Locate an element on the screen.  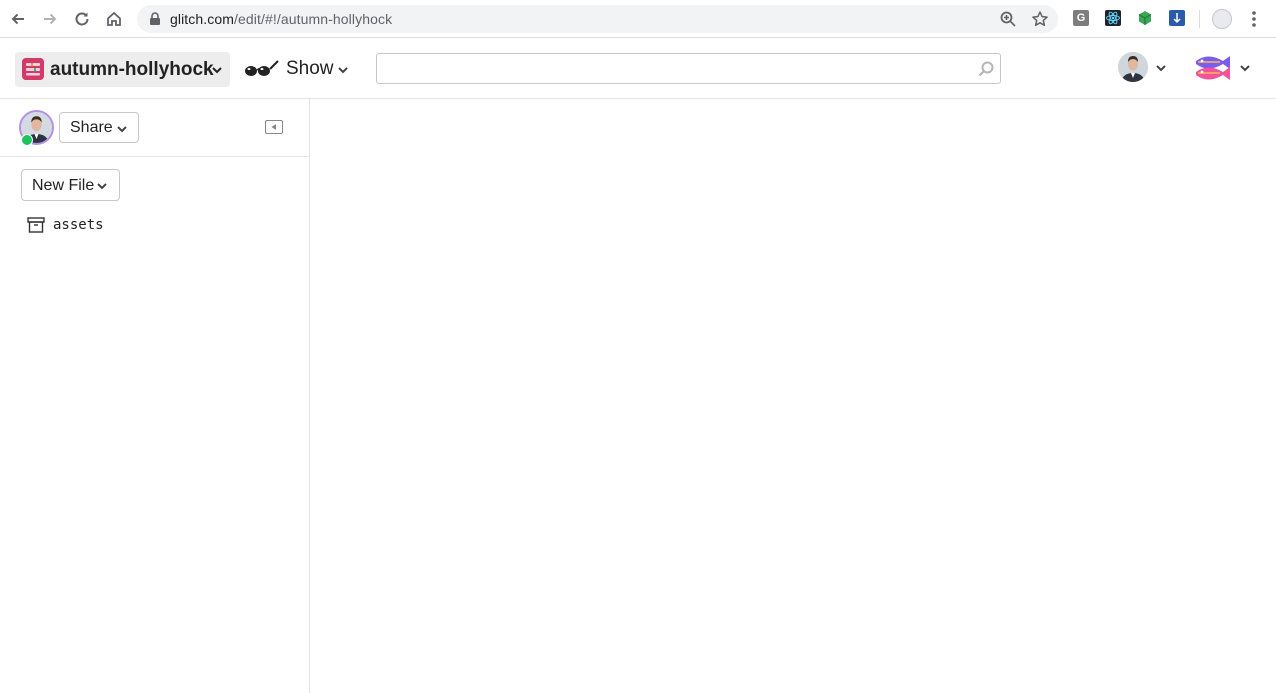
glitch-fish-logo-icon is located at coordinates (1213, 67).